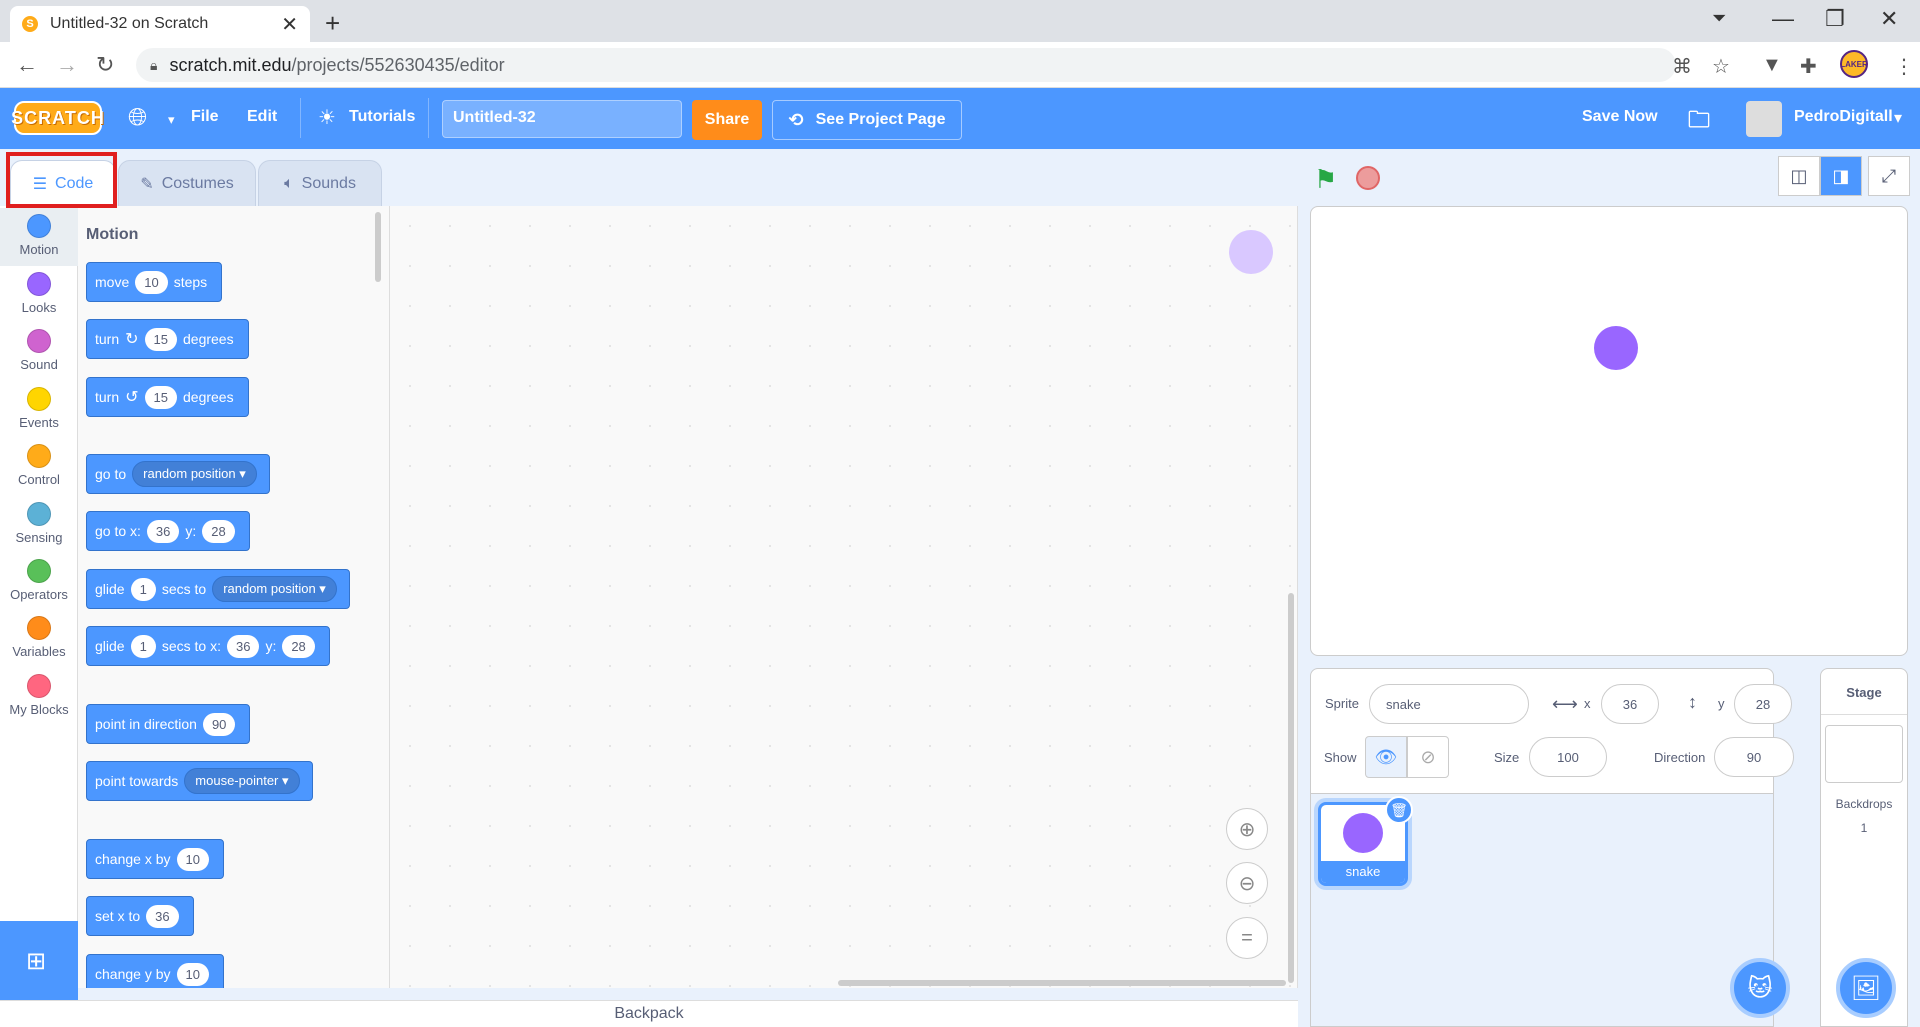 The width and height of the screenshot is (1920, 1027). Describe the element at coordinates (1799, 176) in the screenshot. I see `small-stage-button: ◫` at that location.